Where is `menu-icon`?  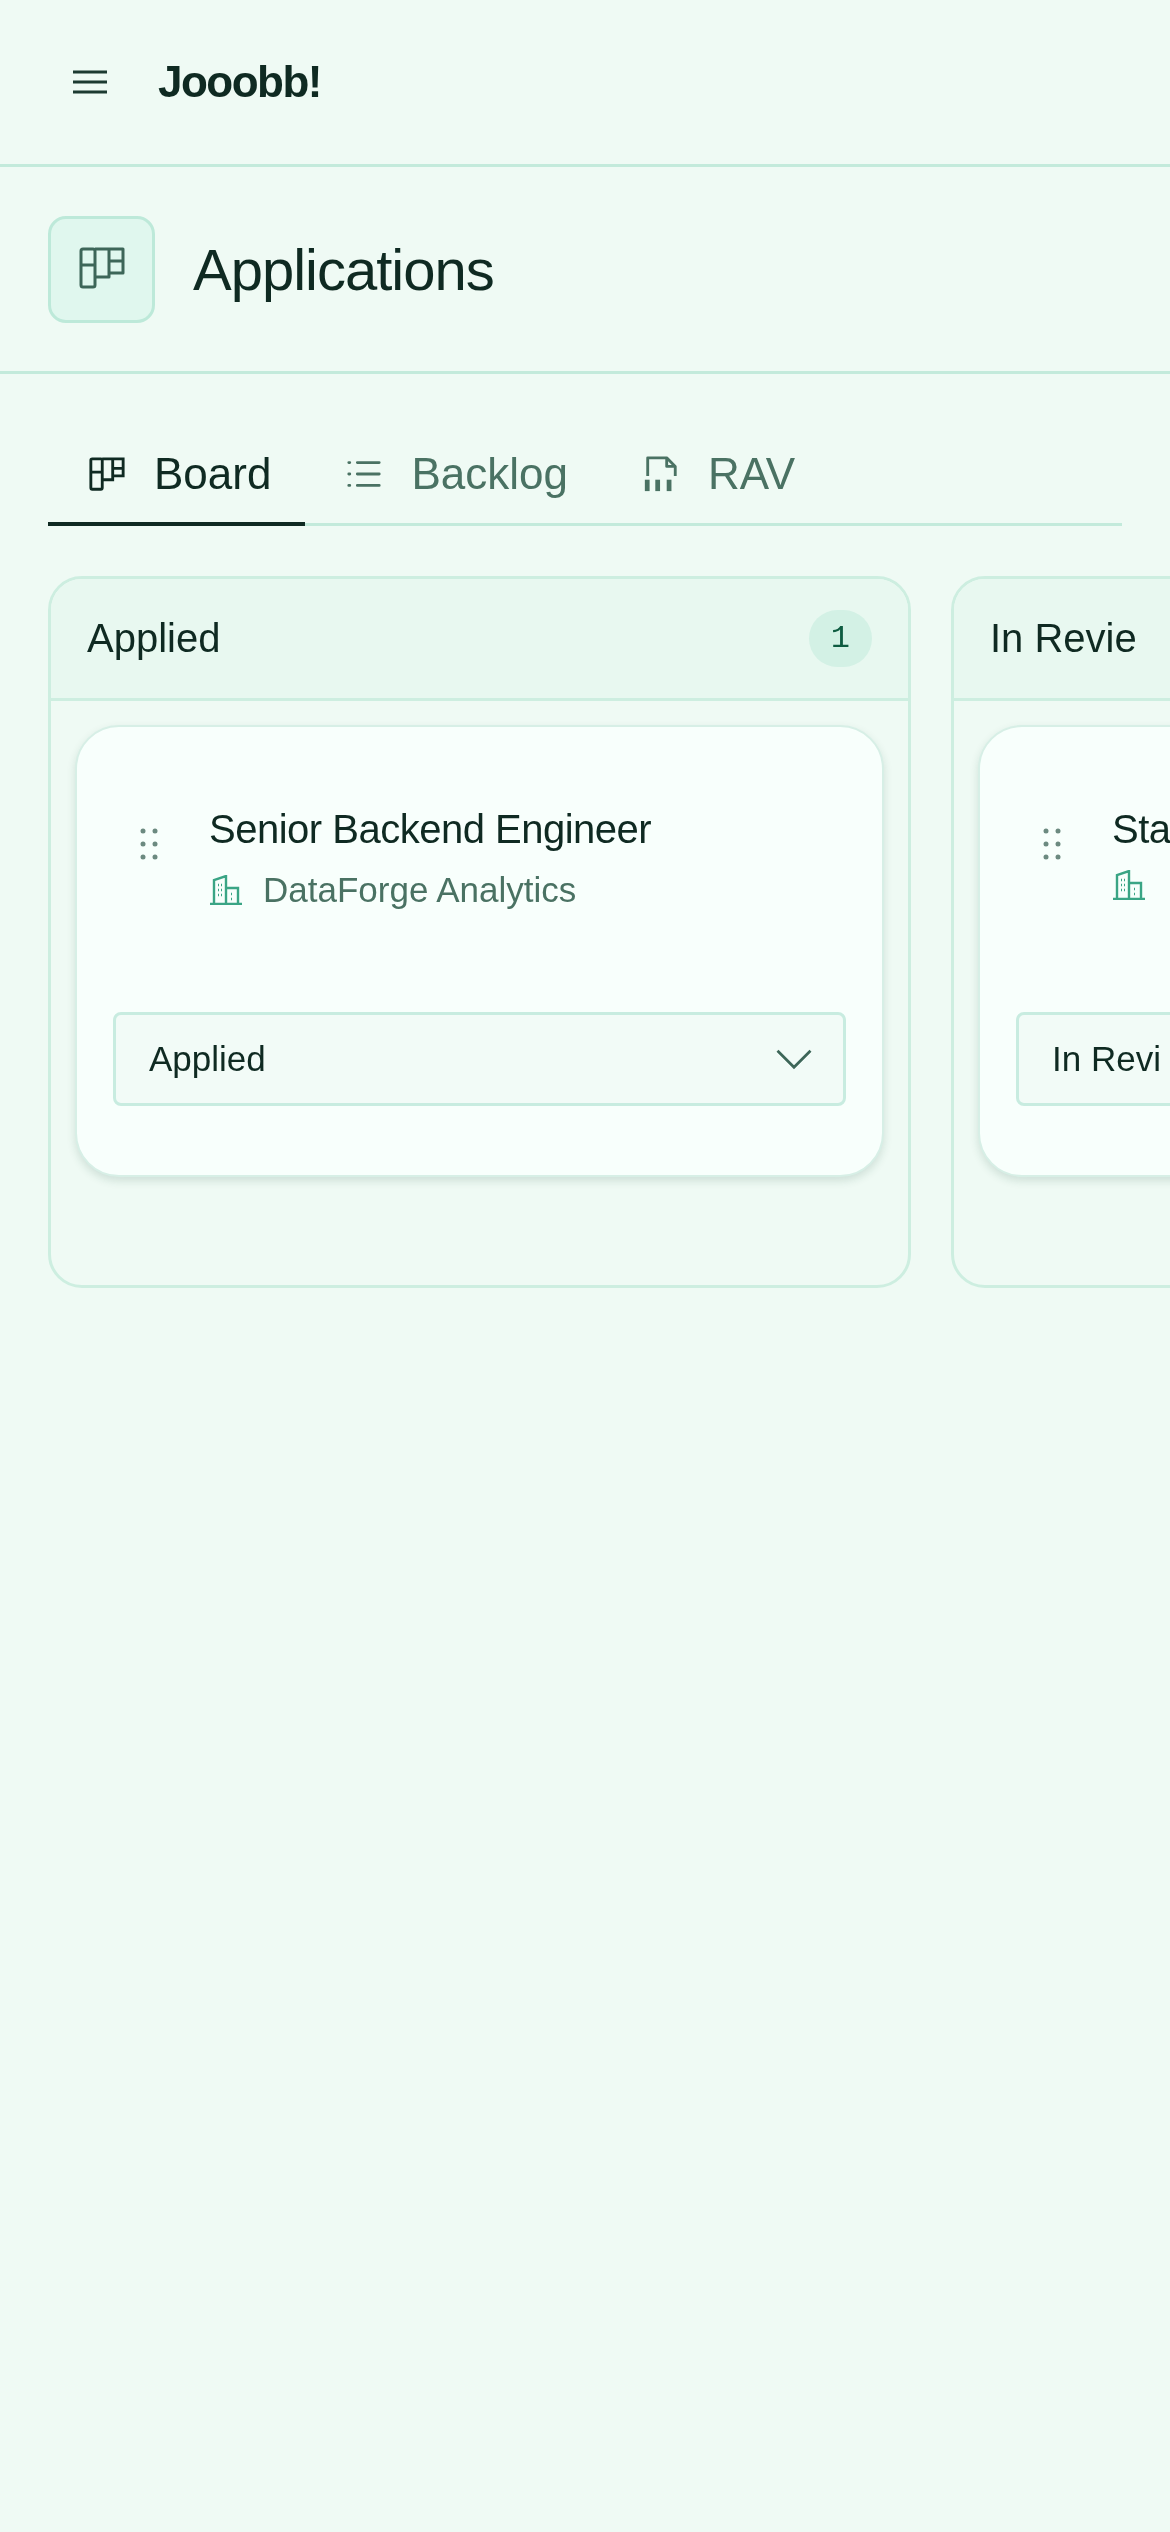 menu-icon is located at coordinates (90, 82).